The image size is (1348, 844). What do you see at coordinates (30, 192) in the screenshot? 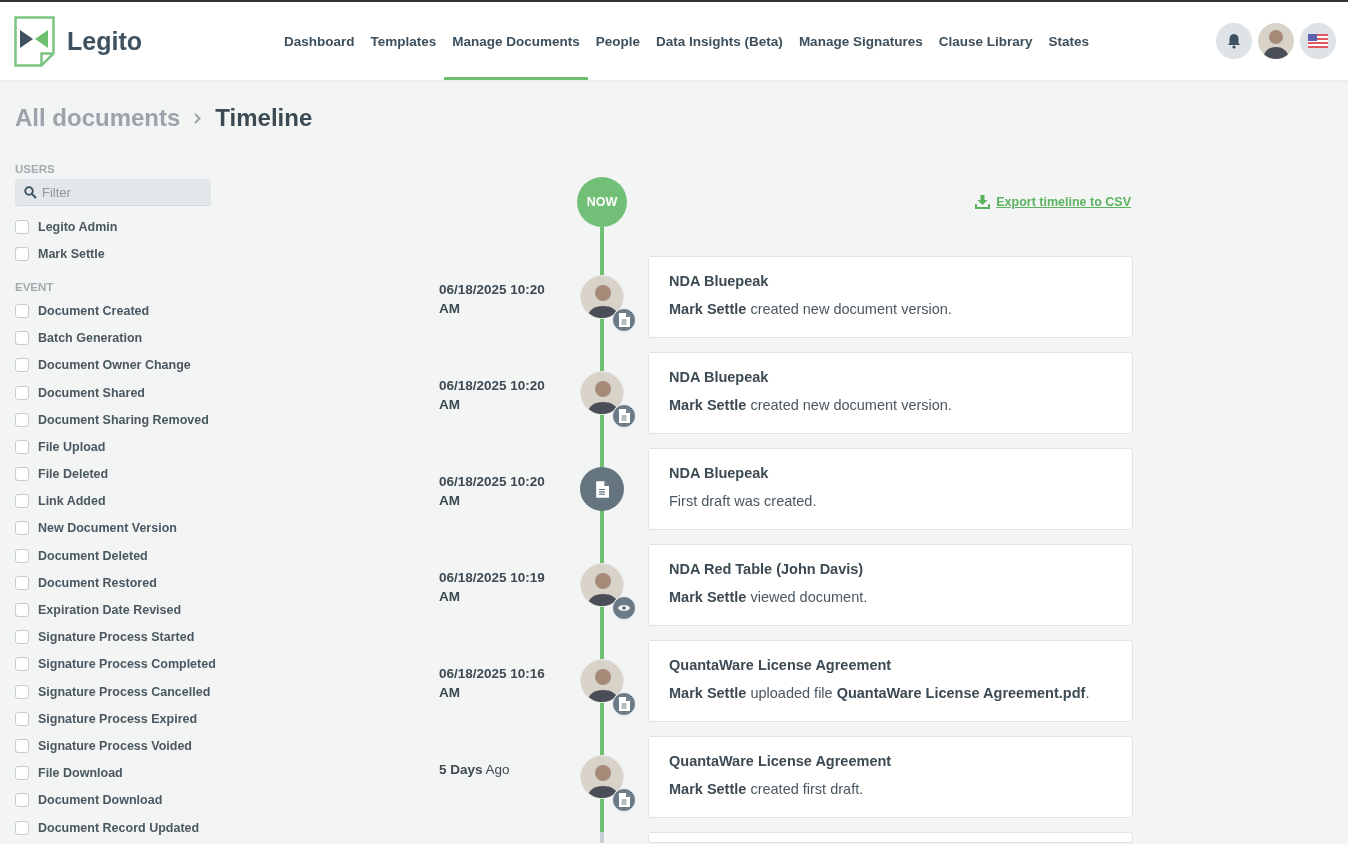
I see `search-icon` at bounding box center [30, 192].